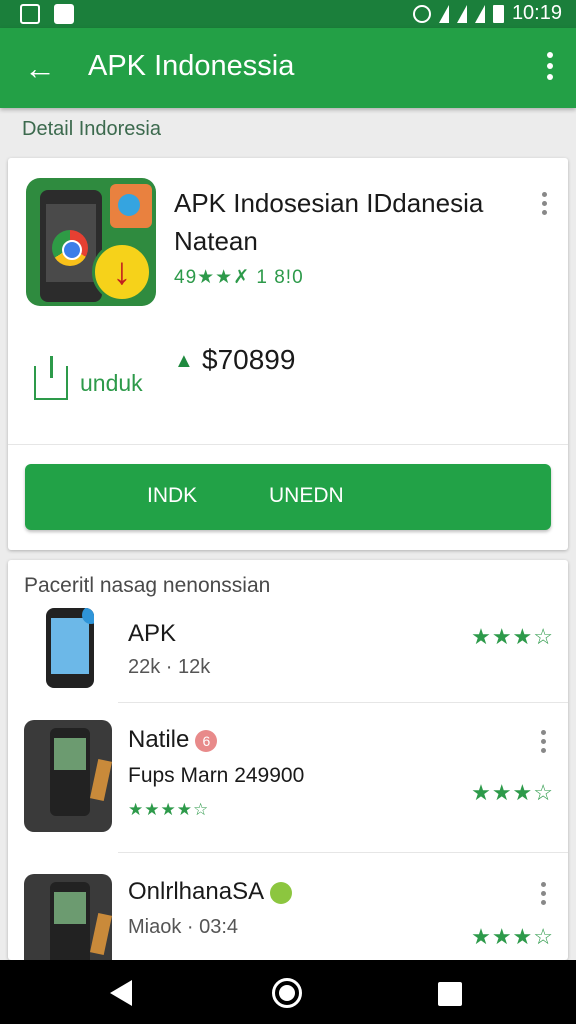 This screenshot has width=576, height=1024. Describe the element at coordinates (288, 907) in the screenshot. I see `list-item: OnlrlhanaSA Miaok · 03:4 ★★★☆` at that location.